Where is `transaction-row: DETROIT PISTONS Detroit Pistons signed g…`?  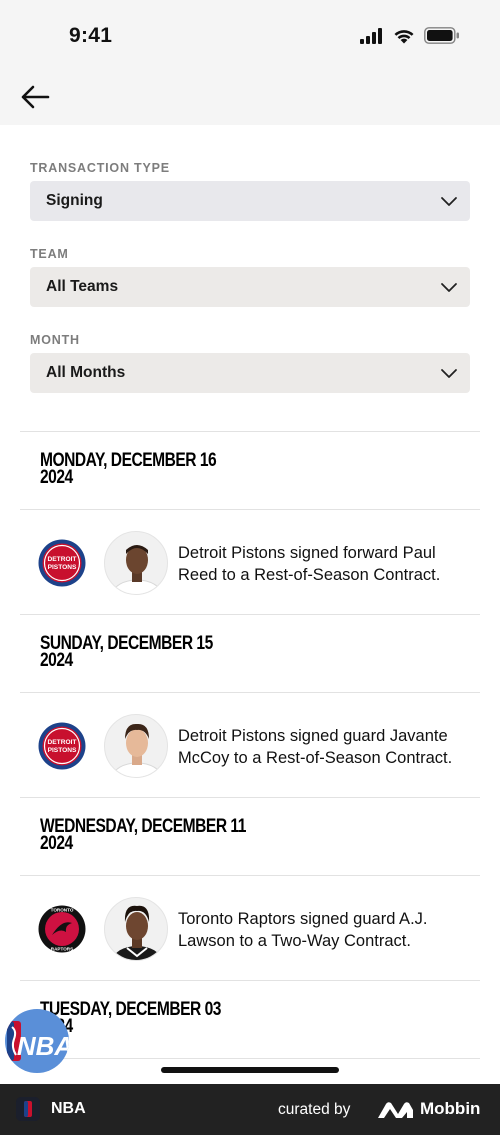 transaction-row: DETROIT PISTONS Detroit Pistons signed g… is located at coordinates (250, 744).